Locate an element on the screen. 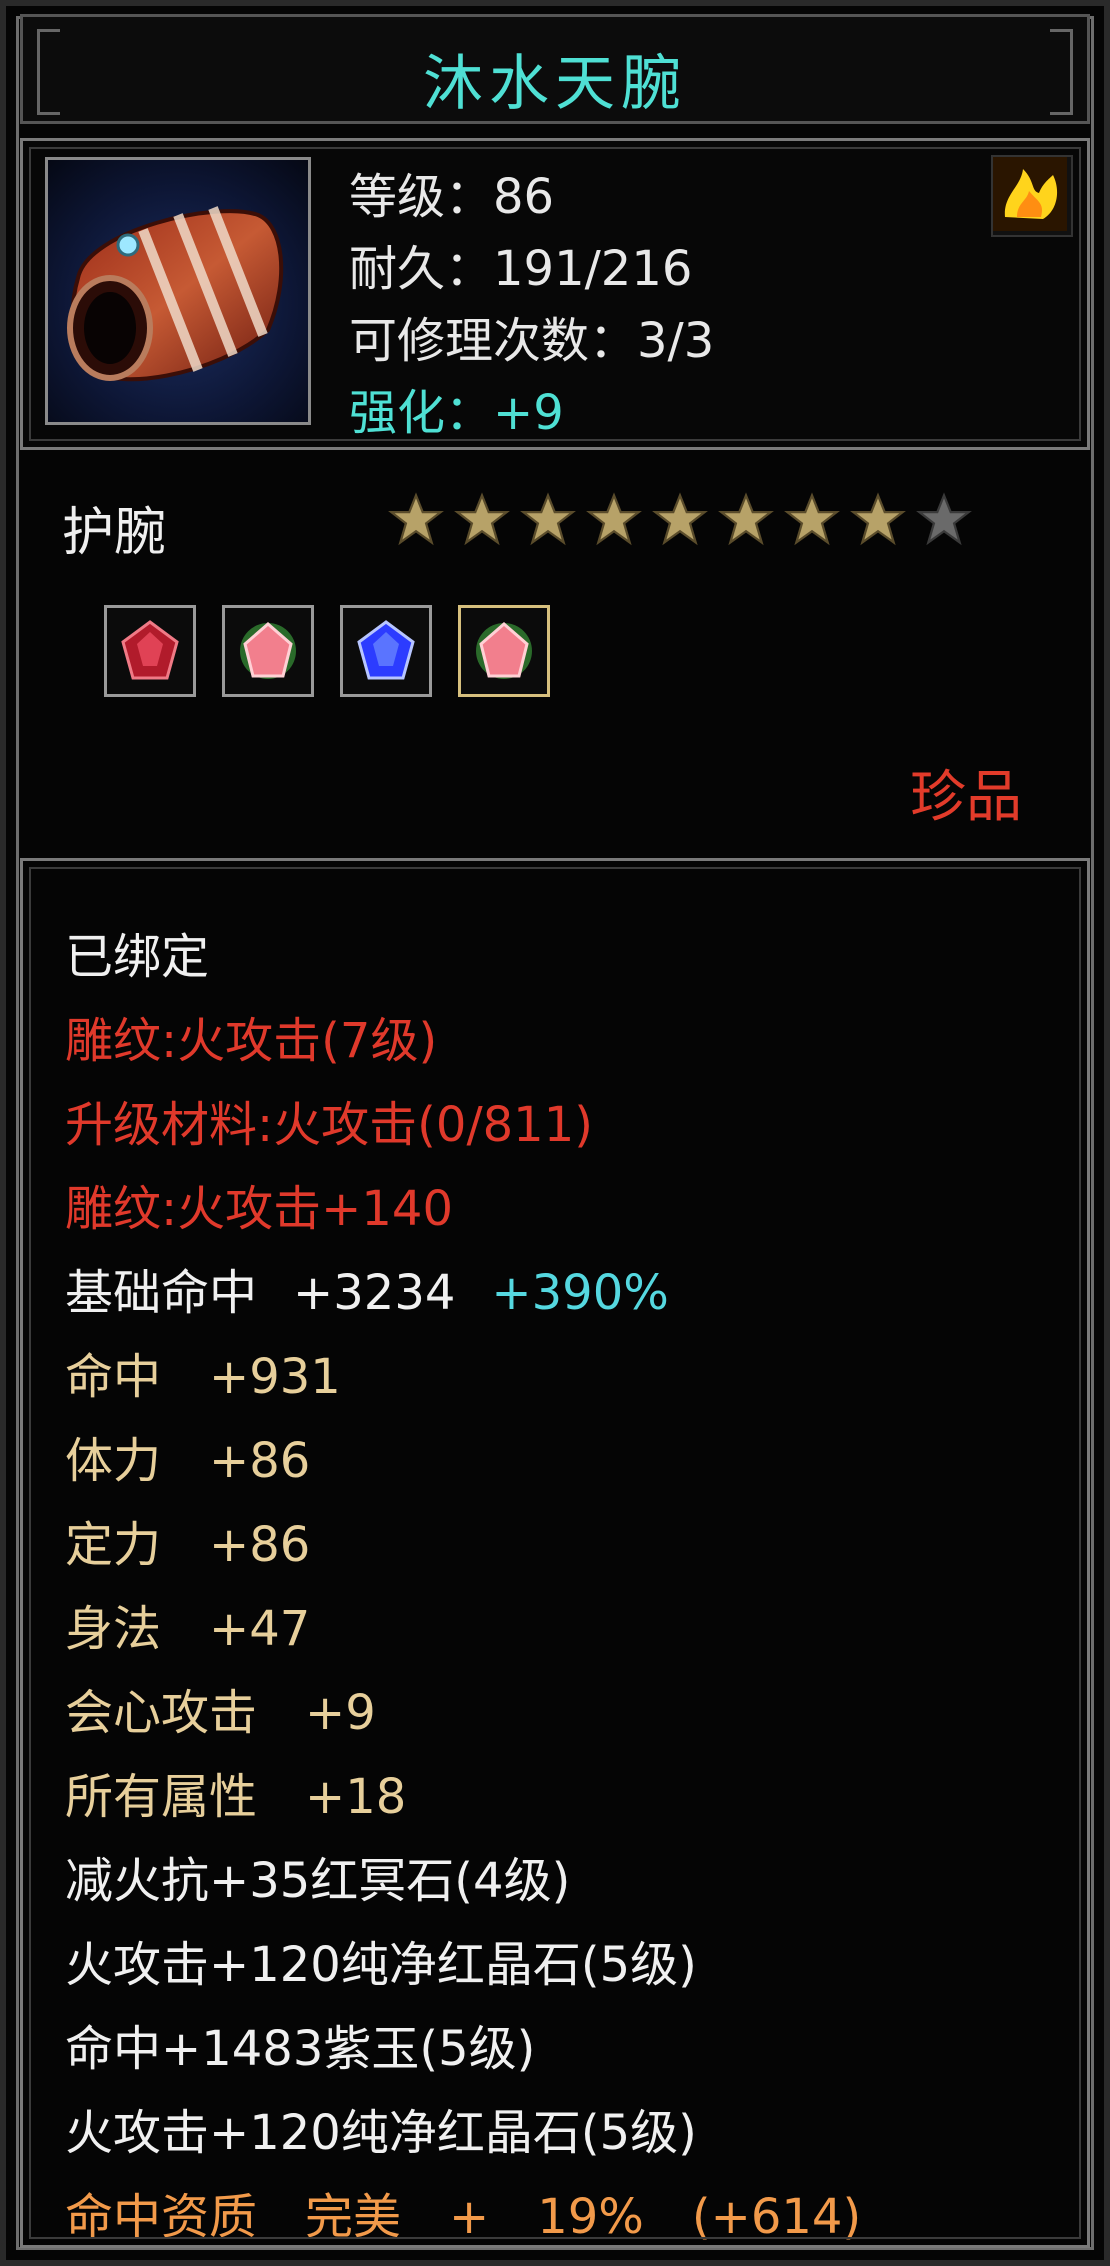 The width and height of the screenshot is (1110, 2266). focus-line: 定力 +86 is located at coordinates (188, 1545).